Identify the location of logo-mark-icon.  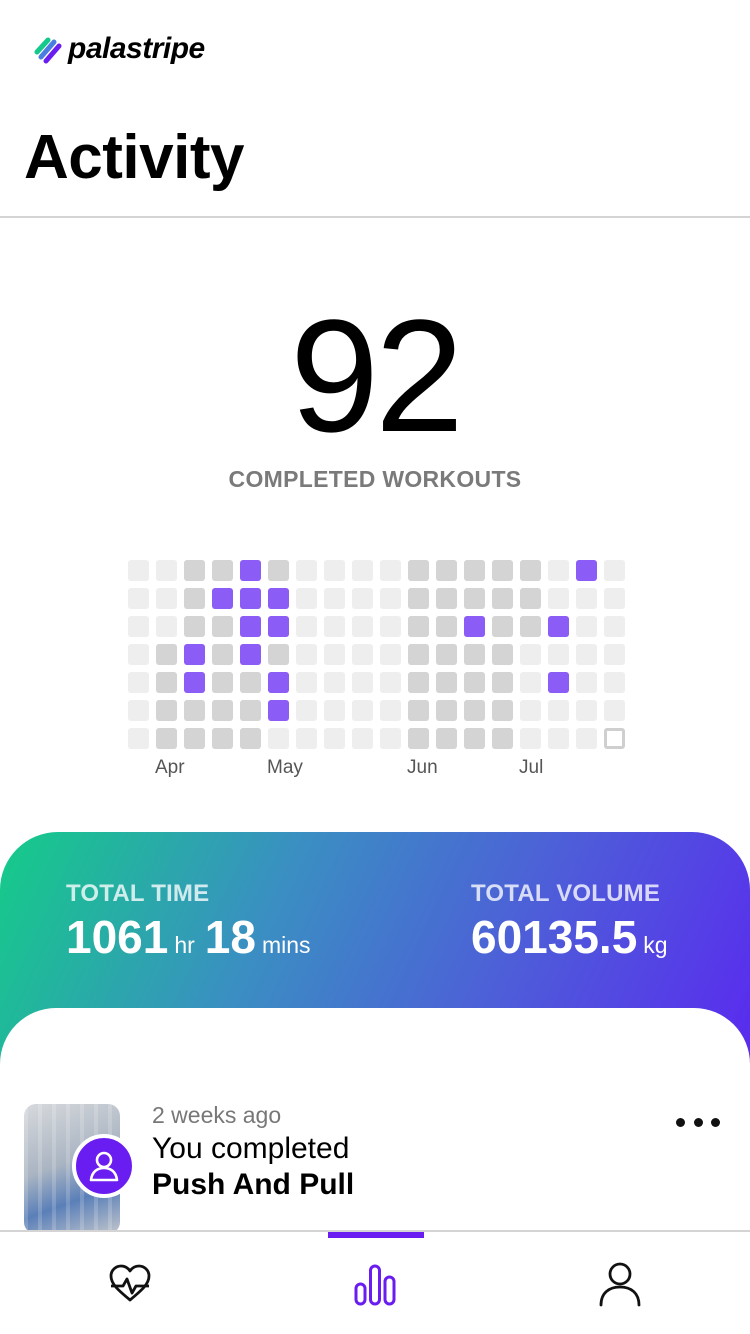
(48, 50).